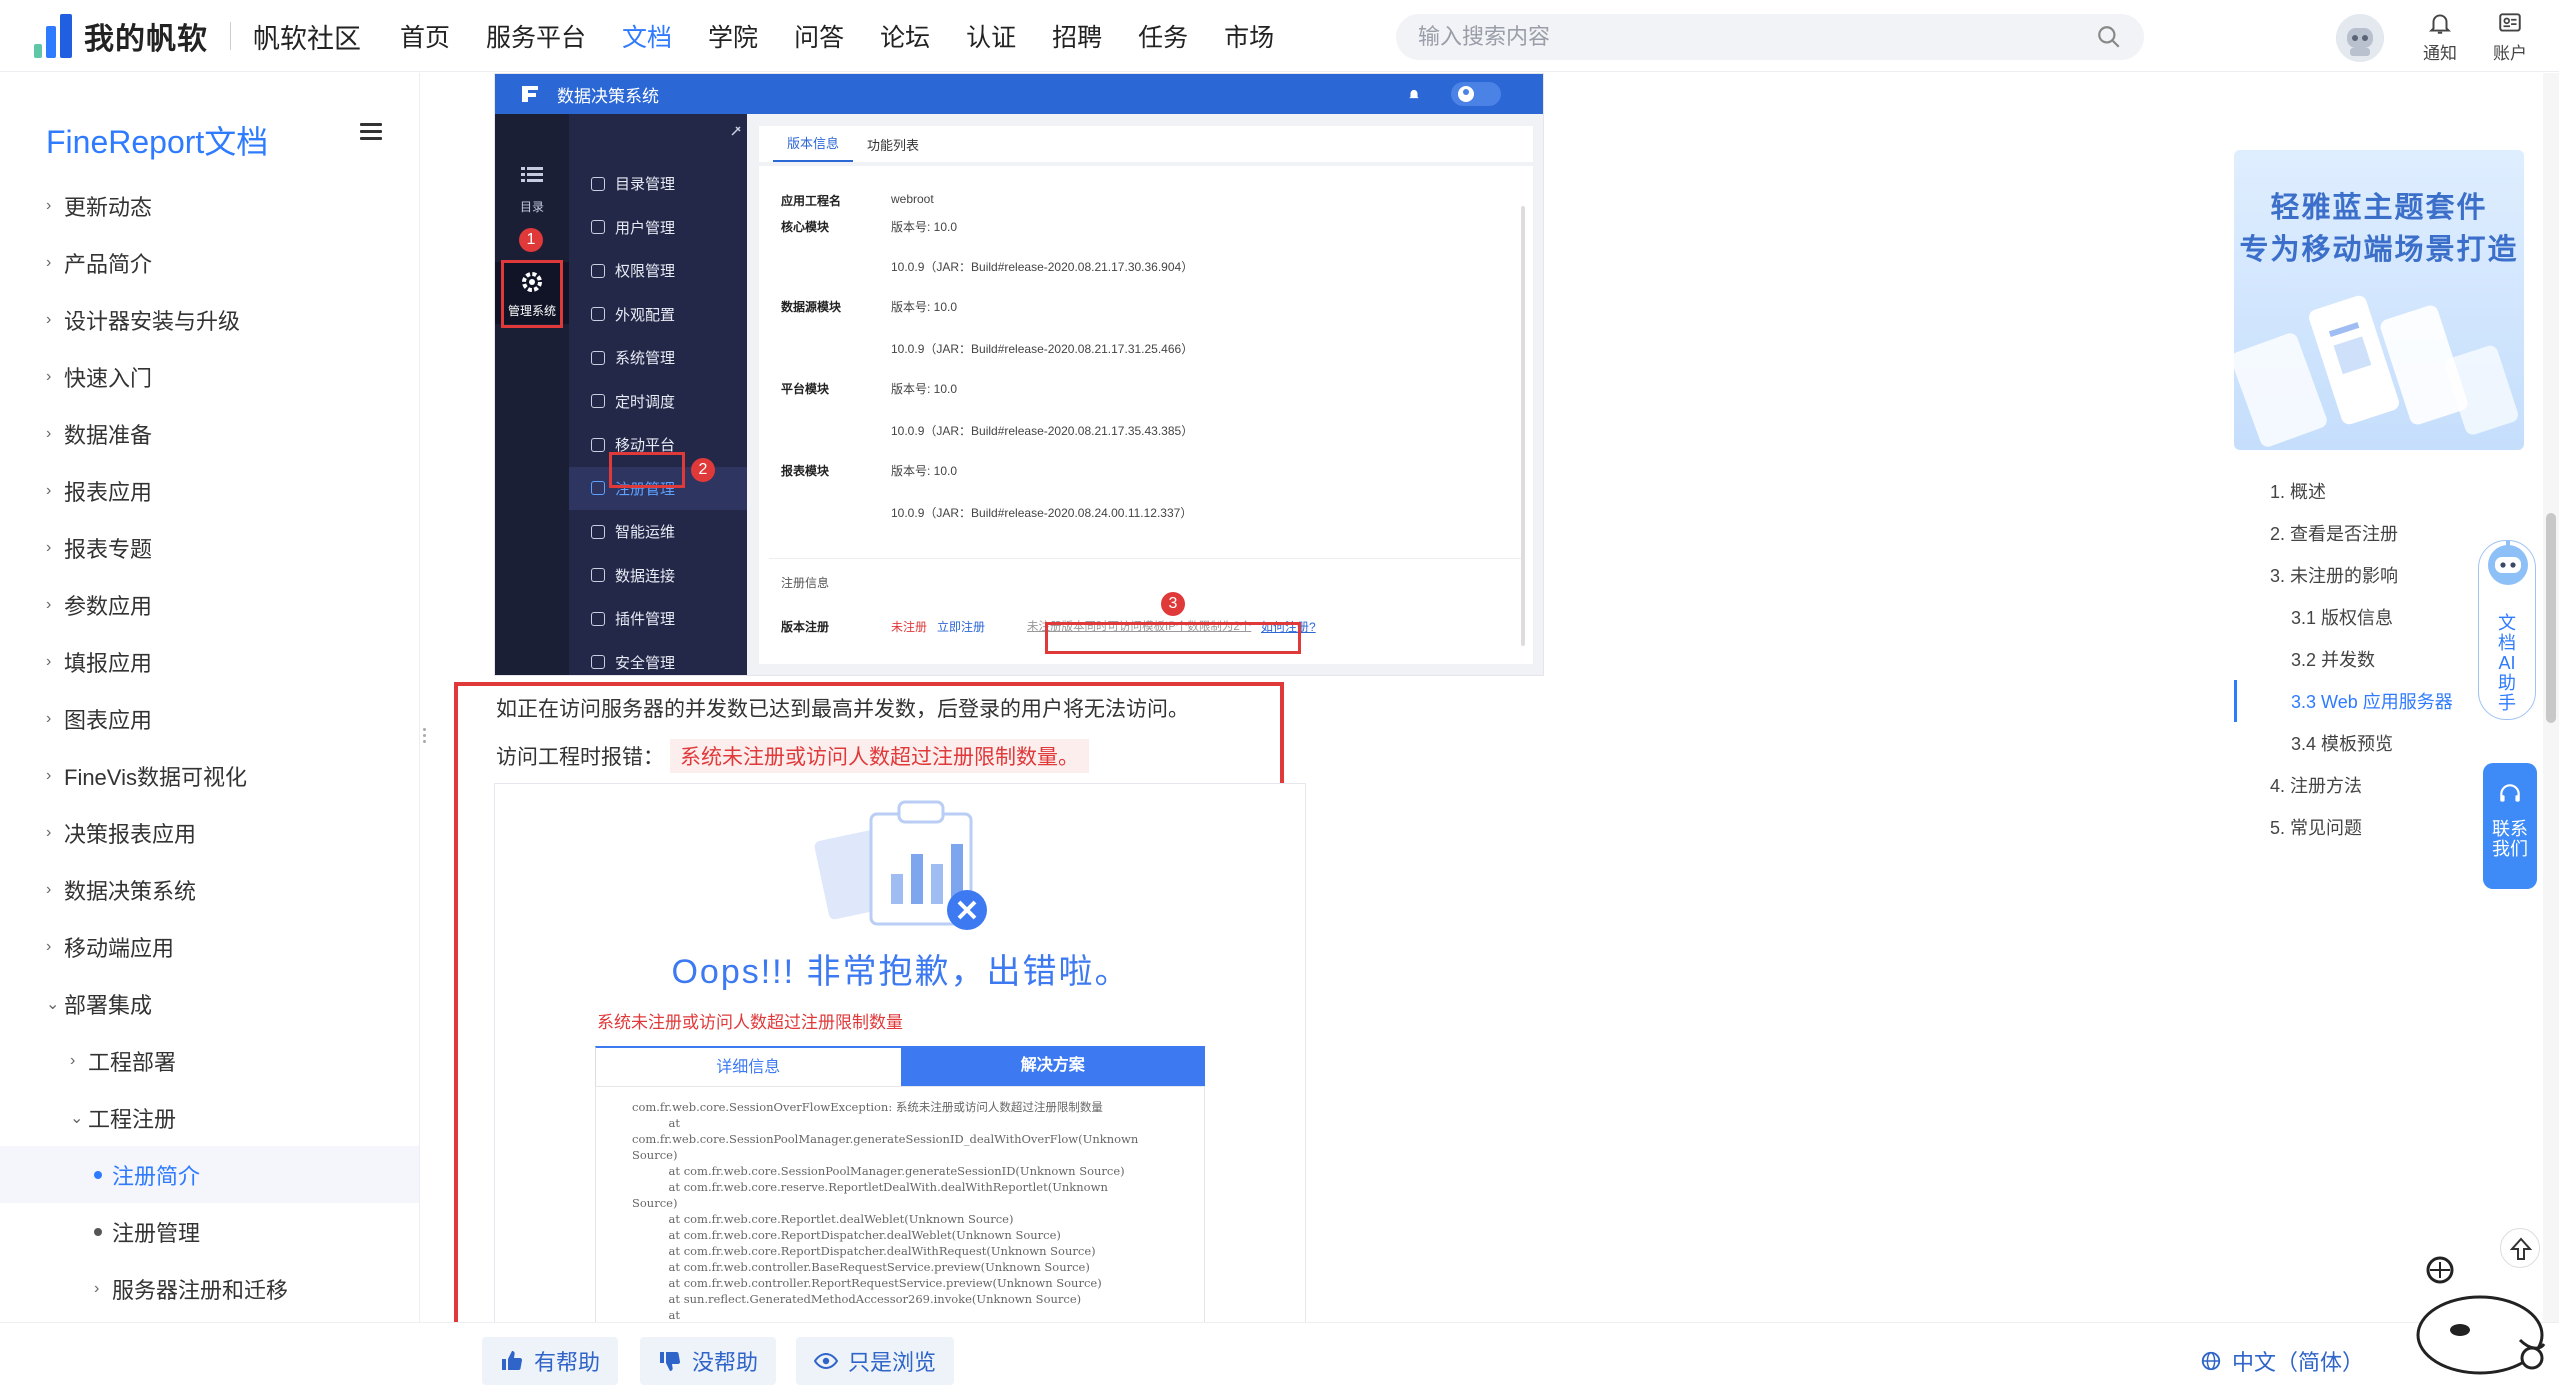 This screenshot has width=2559, height=1398. What do you see at coordinates (209, 889) in the screenshot?
I see `sidebar-item: › 数据决策系统` at bounding box center [209, 889].